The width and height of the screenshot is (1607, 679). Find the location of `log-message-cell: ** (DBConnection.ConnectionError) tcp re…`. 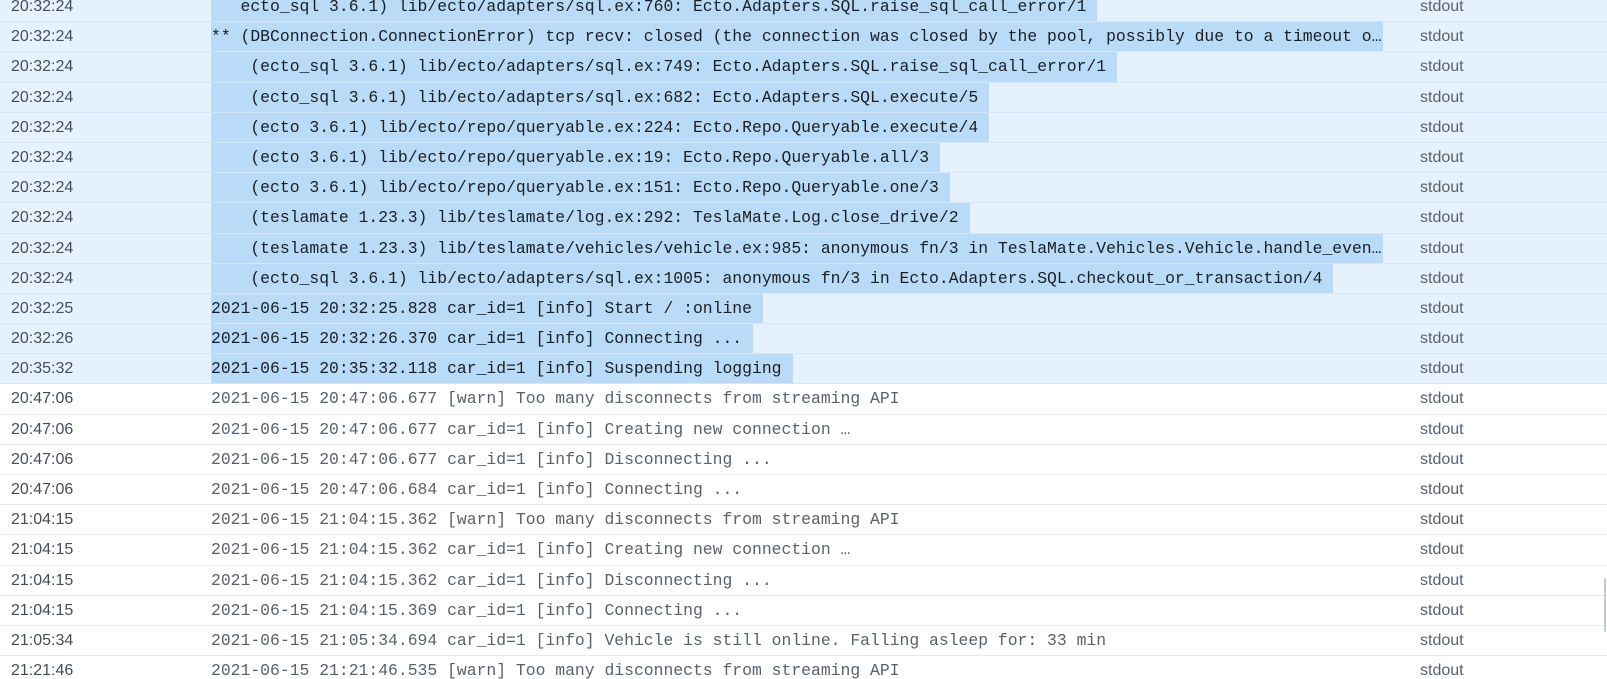

log-message-cell: ** (DBConnection.ConnectionError) tcp re… is located at coordinates (797, 37).